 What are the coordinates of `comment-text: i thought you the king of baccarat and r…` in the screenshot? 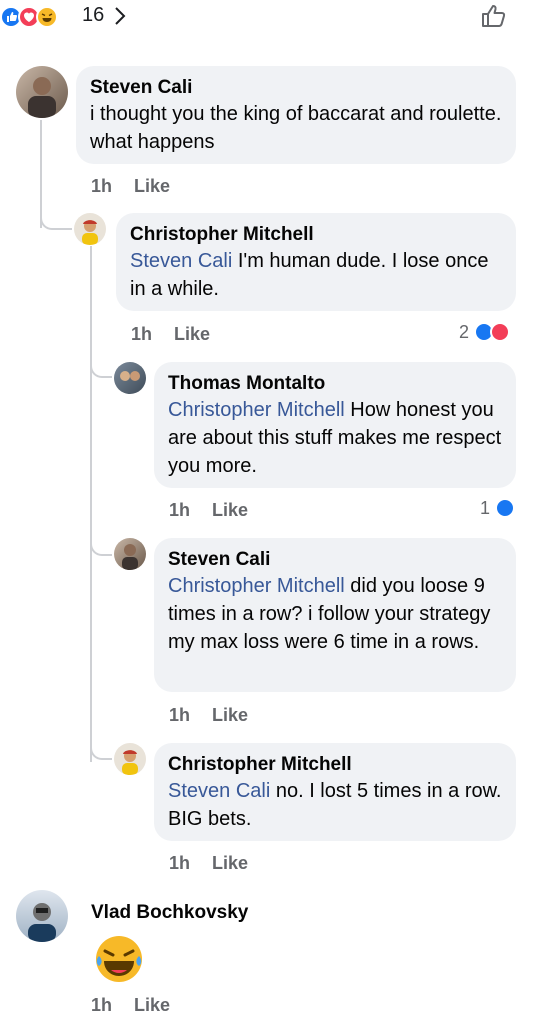 It's located at (296, 128).